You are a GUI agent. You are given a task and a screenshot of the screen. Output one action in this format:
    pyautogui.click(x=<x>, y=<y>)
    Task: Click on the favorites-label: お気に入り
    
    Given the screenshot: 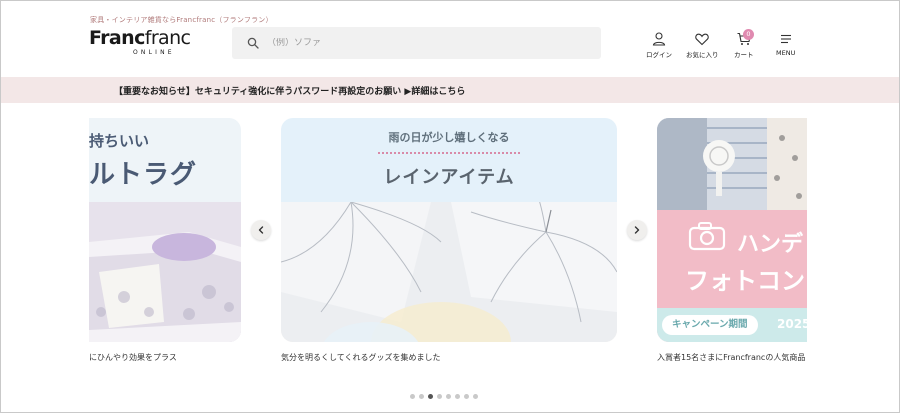 What is the action you would take?
    pyautogui.click(x=702, y=55)
    